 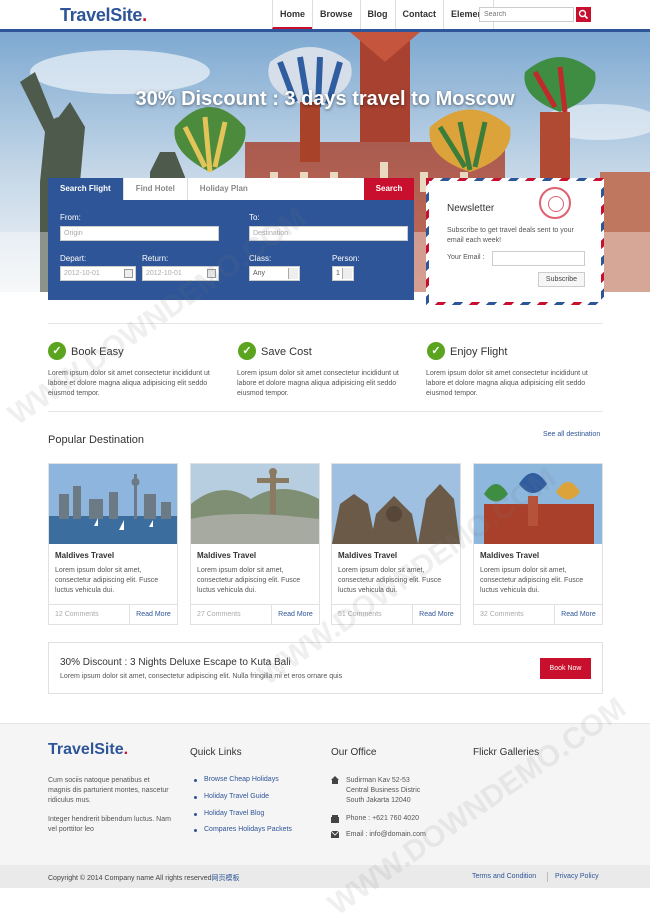 I want to click on nav-browse: Browse, so click(x=336, y=14).